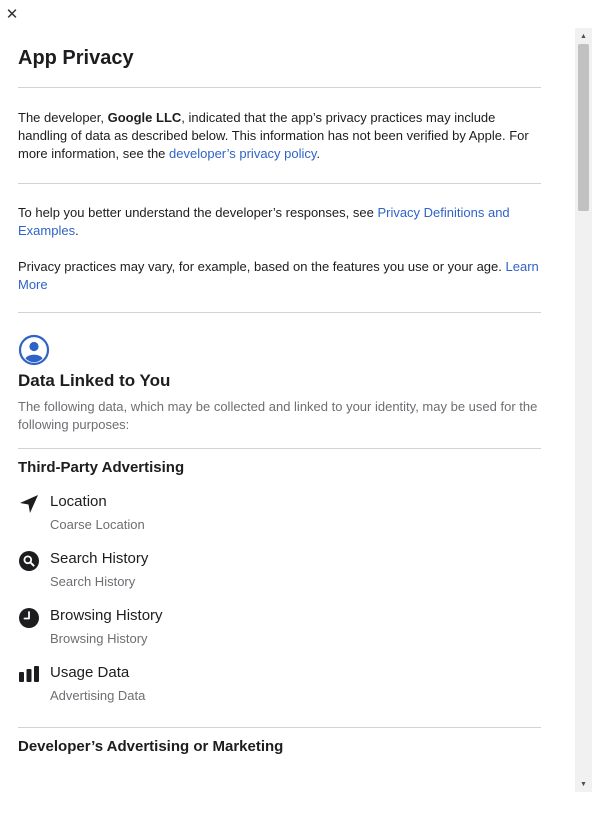 Image resolution: width=595 pixels, height=820 pixels. I want to click on clock-icon, so click(29, 618).